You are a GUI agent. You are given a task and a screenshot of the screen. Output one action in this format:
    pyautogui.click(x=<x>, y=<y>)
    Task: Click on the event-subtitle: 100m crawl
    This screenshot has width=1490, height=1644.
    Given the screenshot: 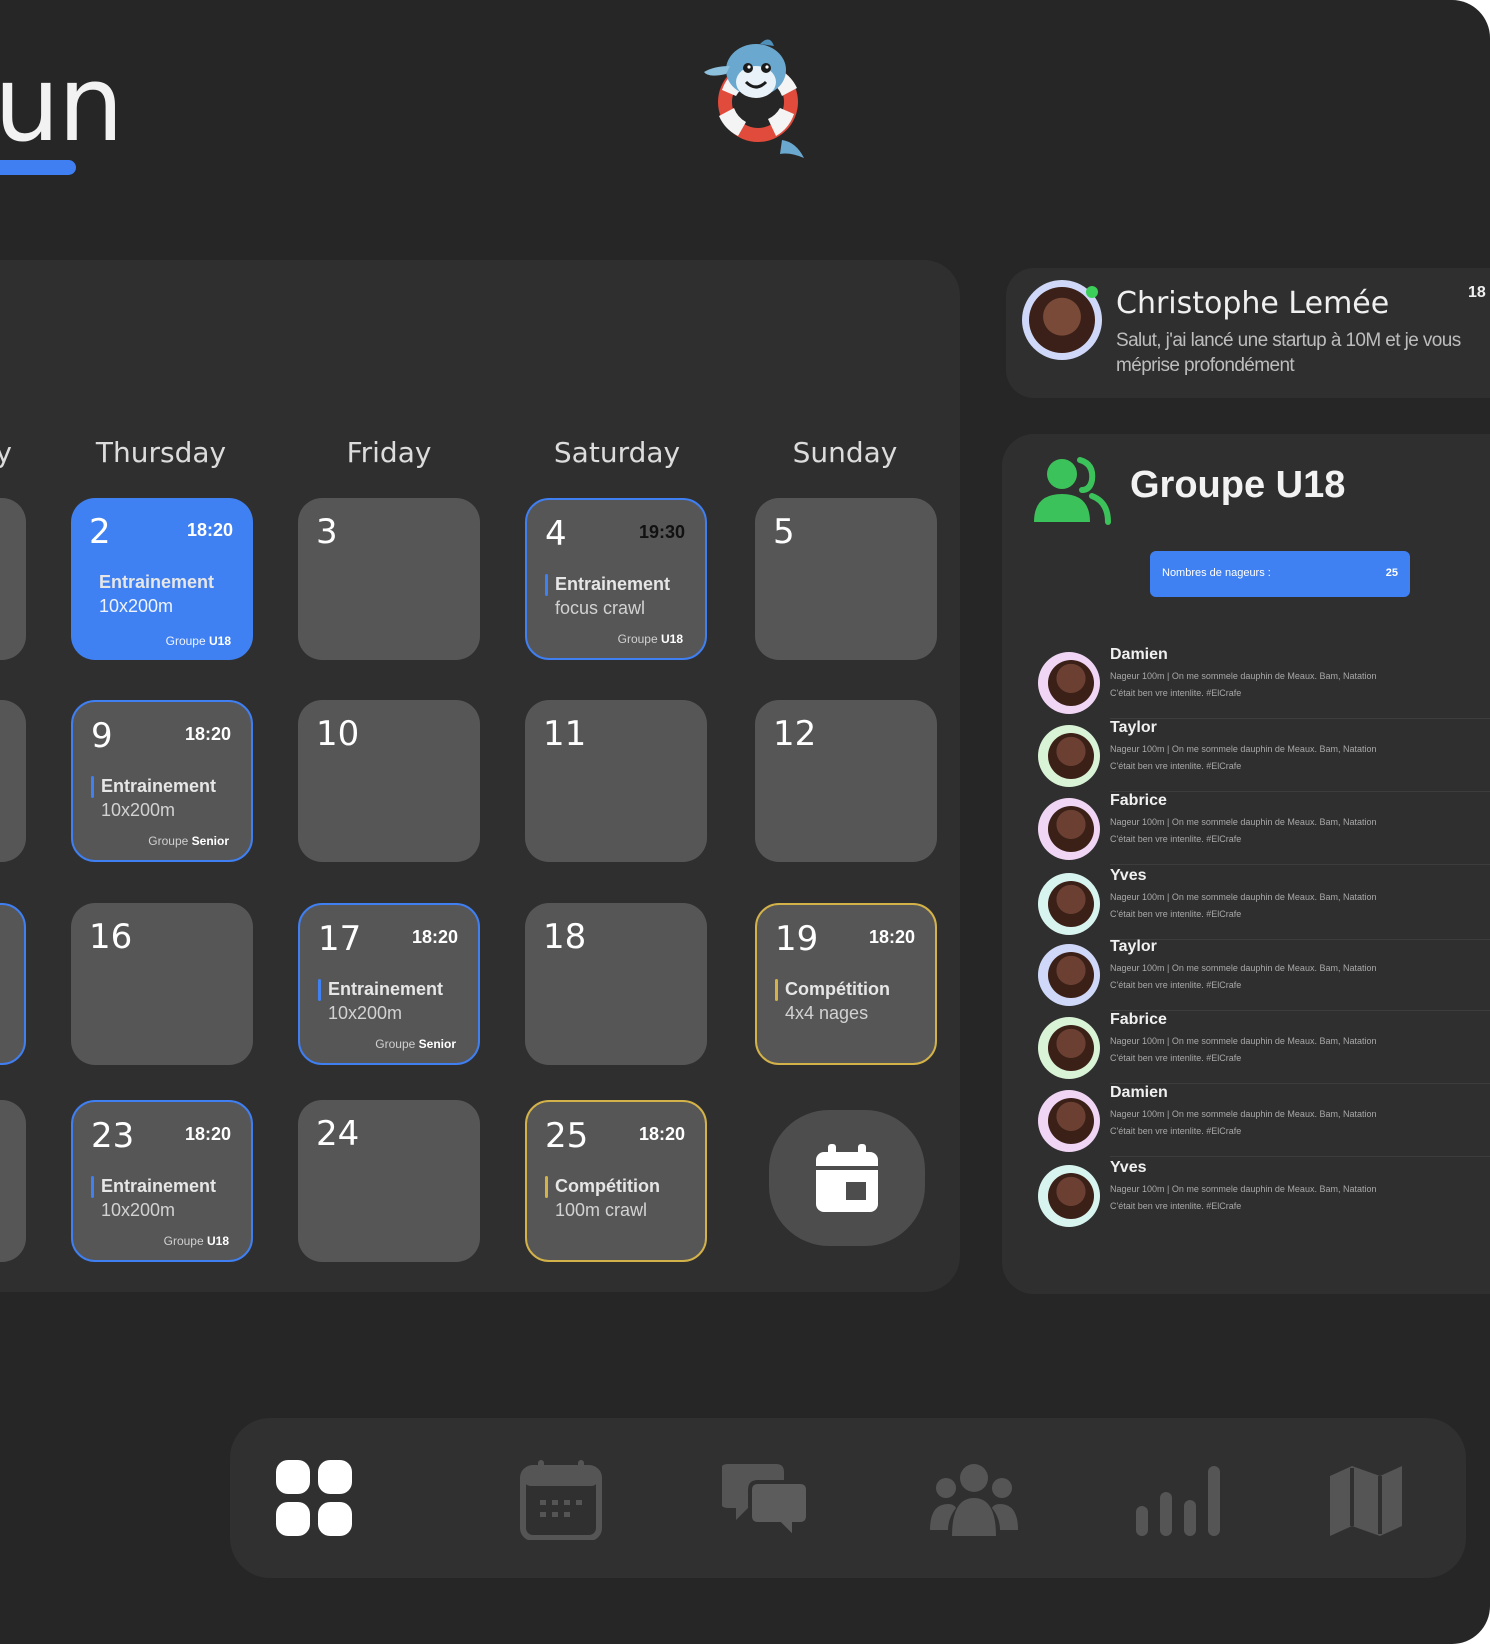 What is the action you would take?
    pyautogui.click(x=601, y=1210)
    